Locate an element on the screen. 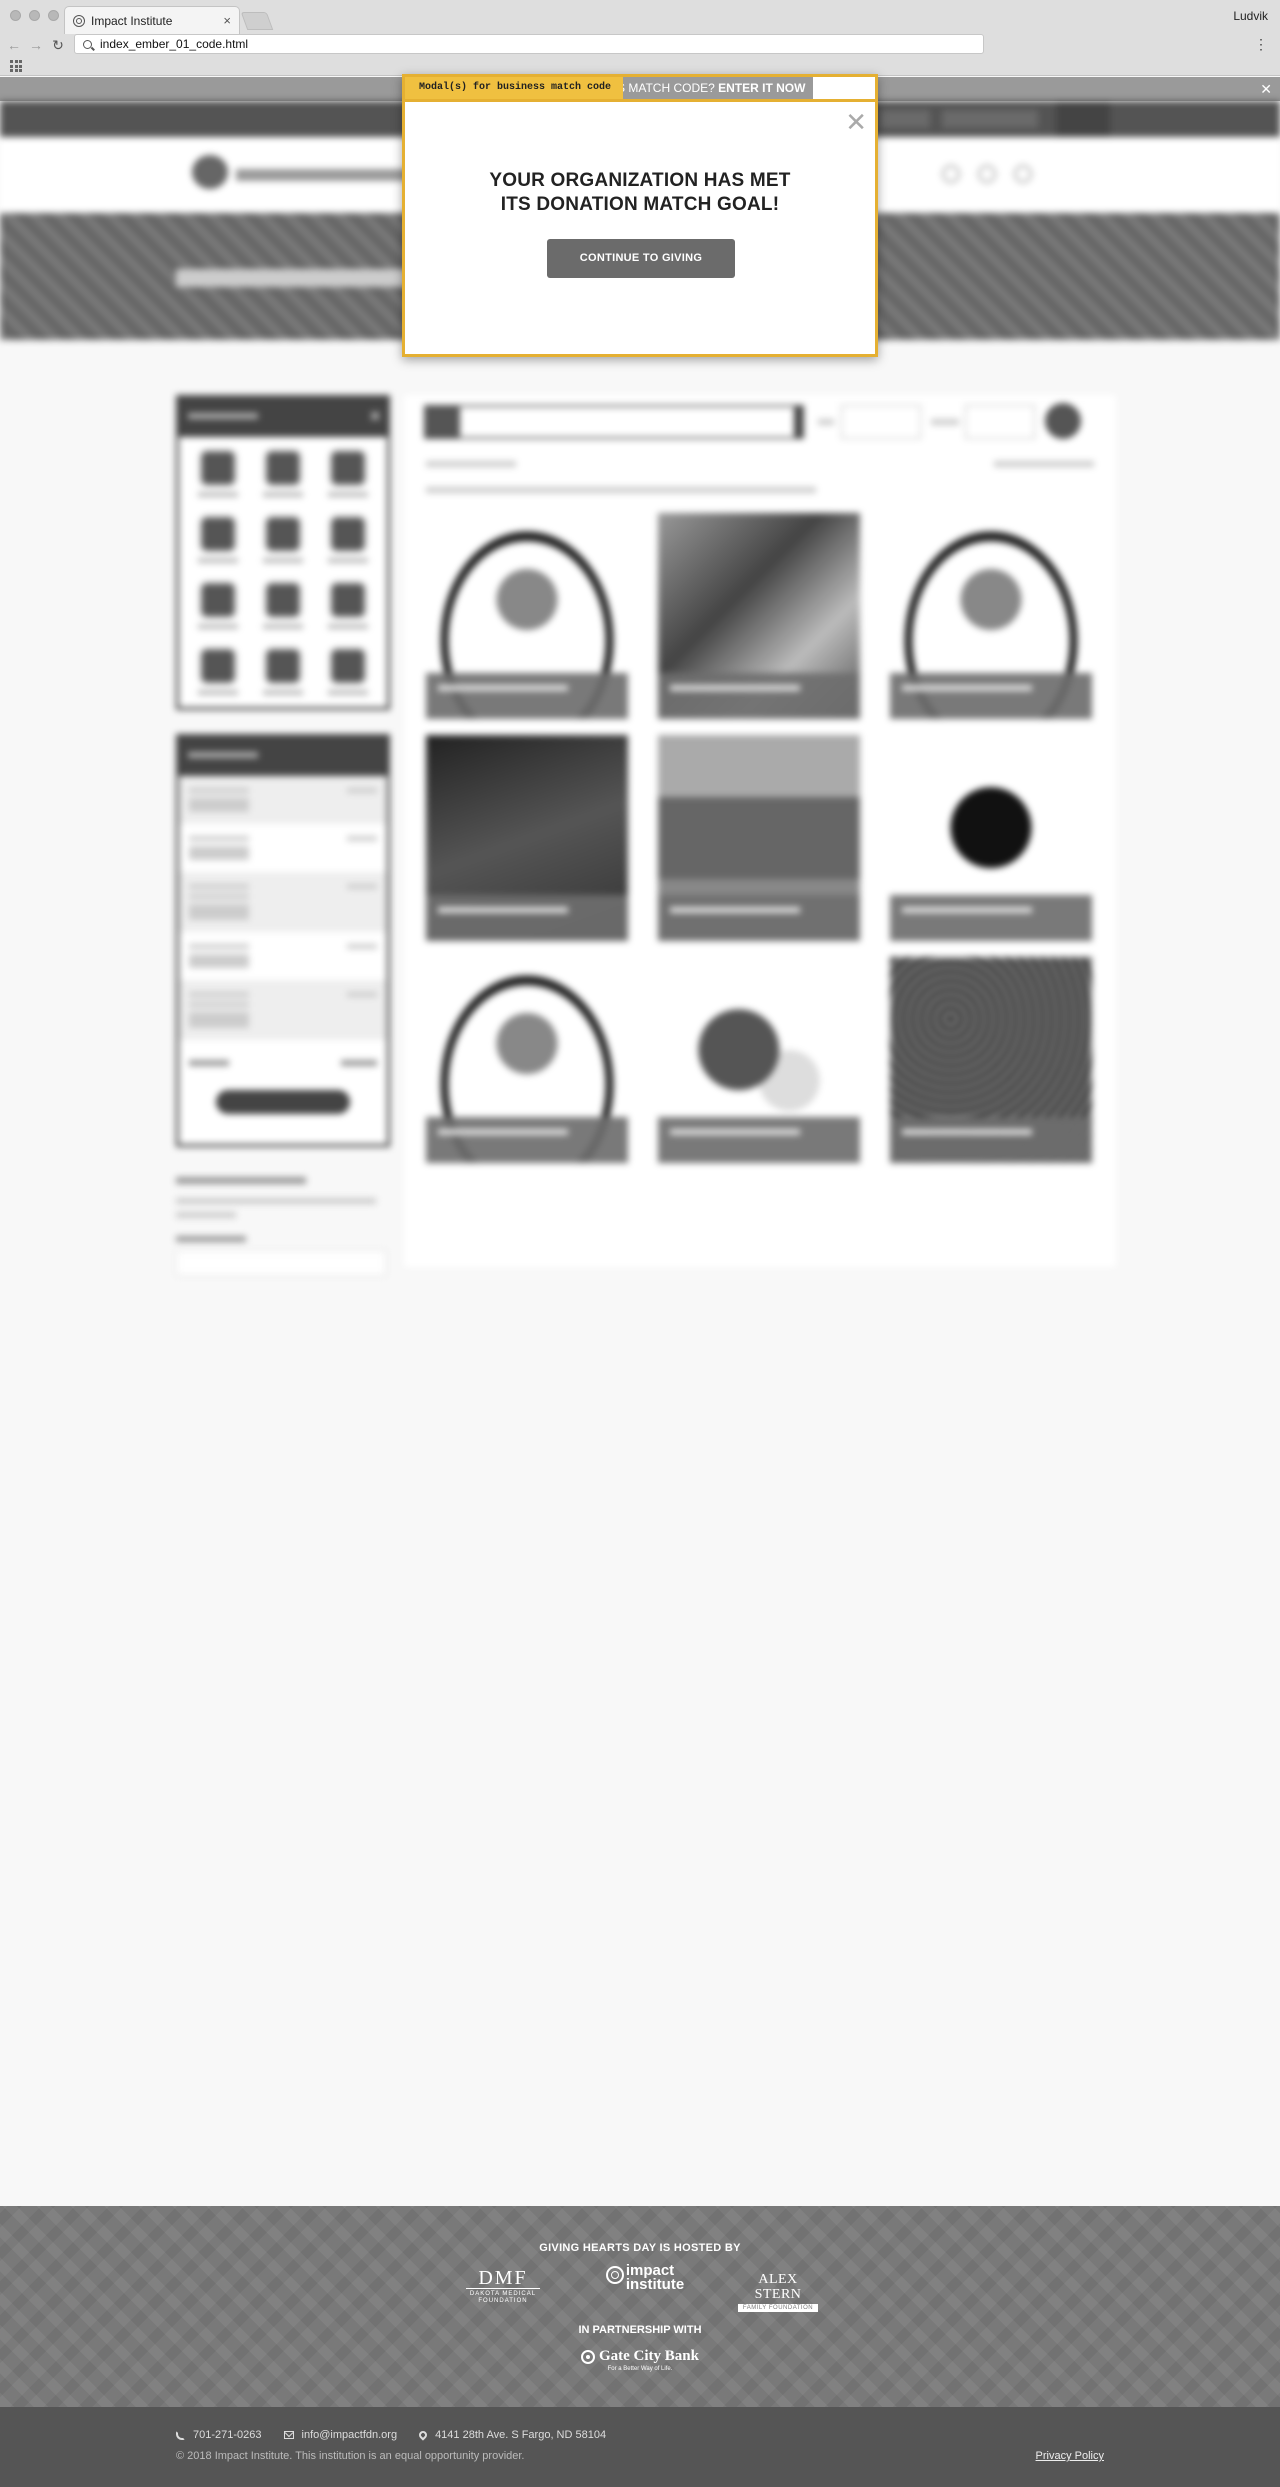  phone-contact: 701-271-0263 is located at coordinates (219, 2435).